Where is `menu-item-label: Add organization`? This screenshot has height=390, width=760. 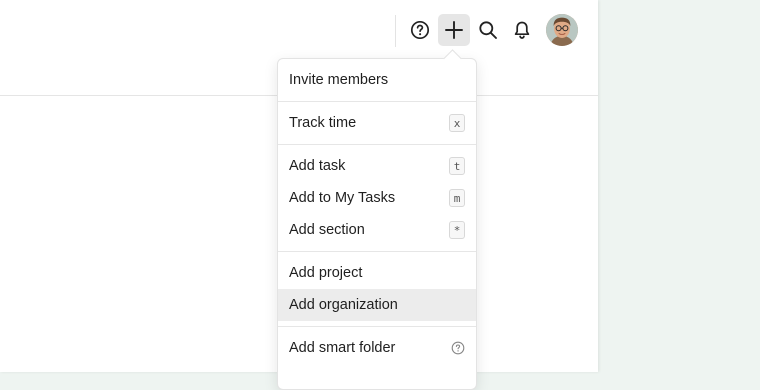 menu-item-label: Add organization is located at coordinates (343, 305).